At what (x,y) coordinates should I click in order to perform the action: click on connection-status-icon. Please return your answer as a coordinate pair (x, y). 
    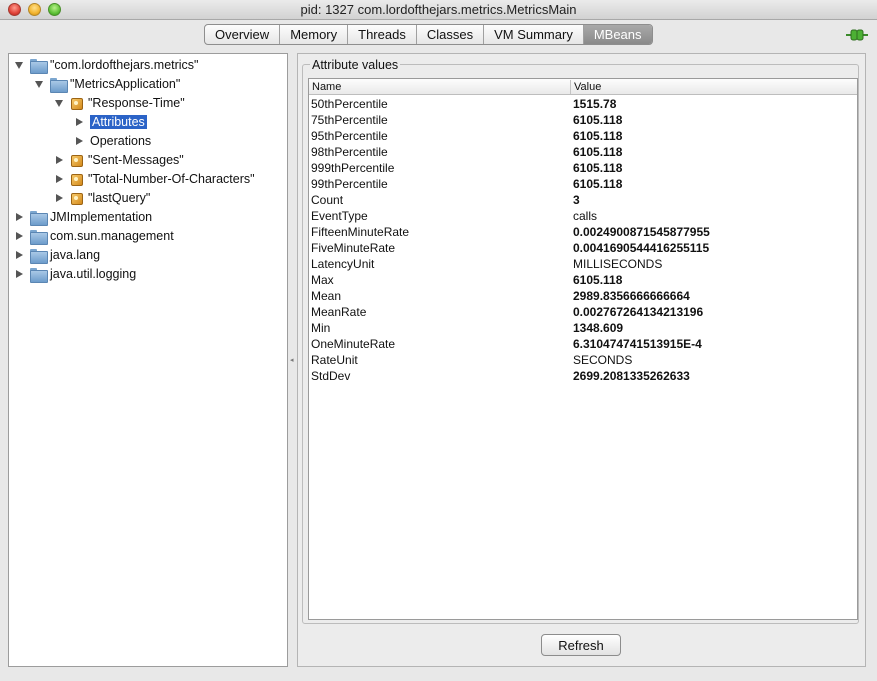
    Looking at the image, I should click on (857, 35).